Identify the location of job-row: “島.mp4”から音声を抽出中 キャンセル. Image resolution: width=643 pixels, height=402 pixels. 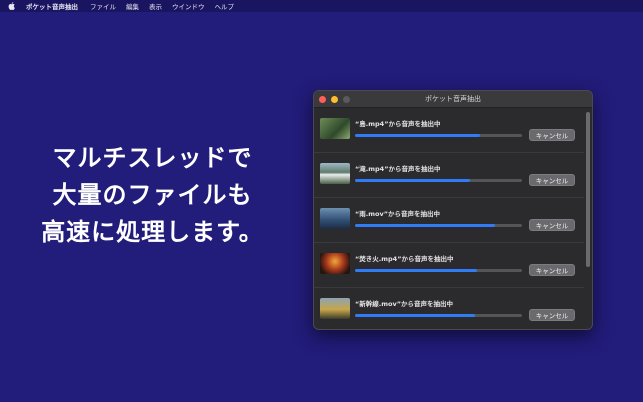
(449, 130).